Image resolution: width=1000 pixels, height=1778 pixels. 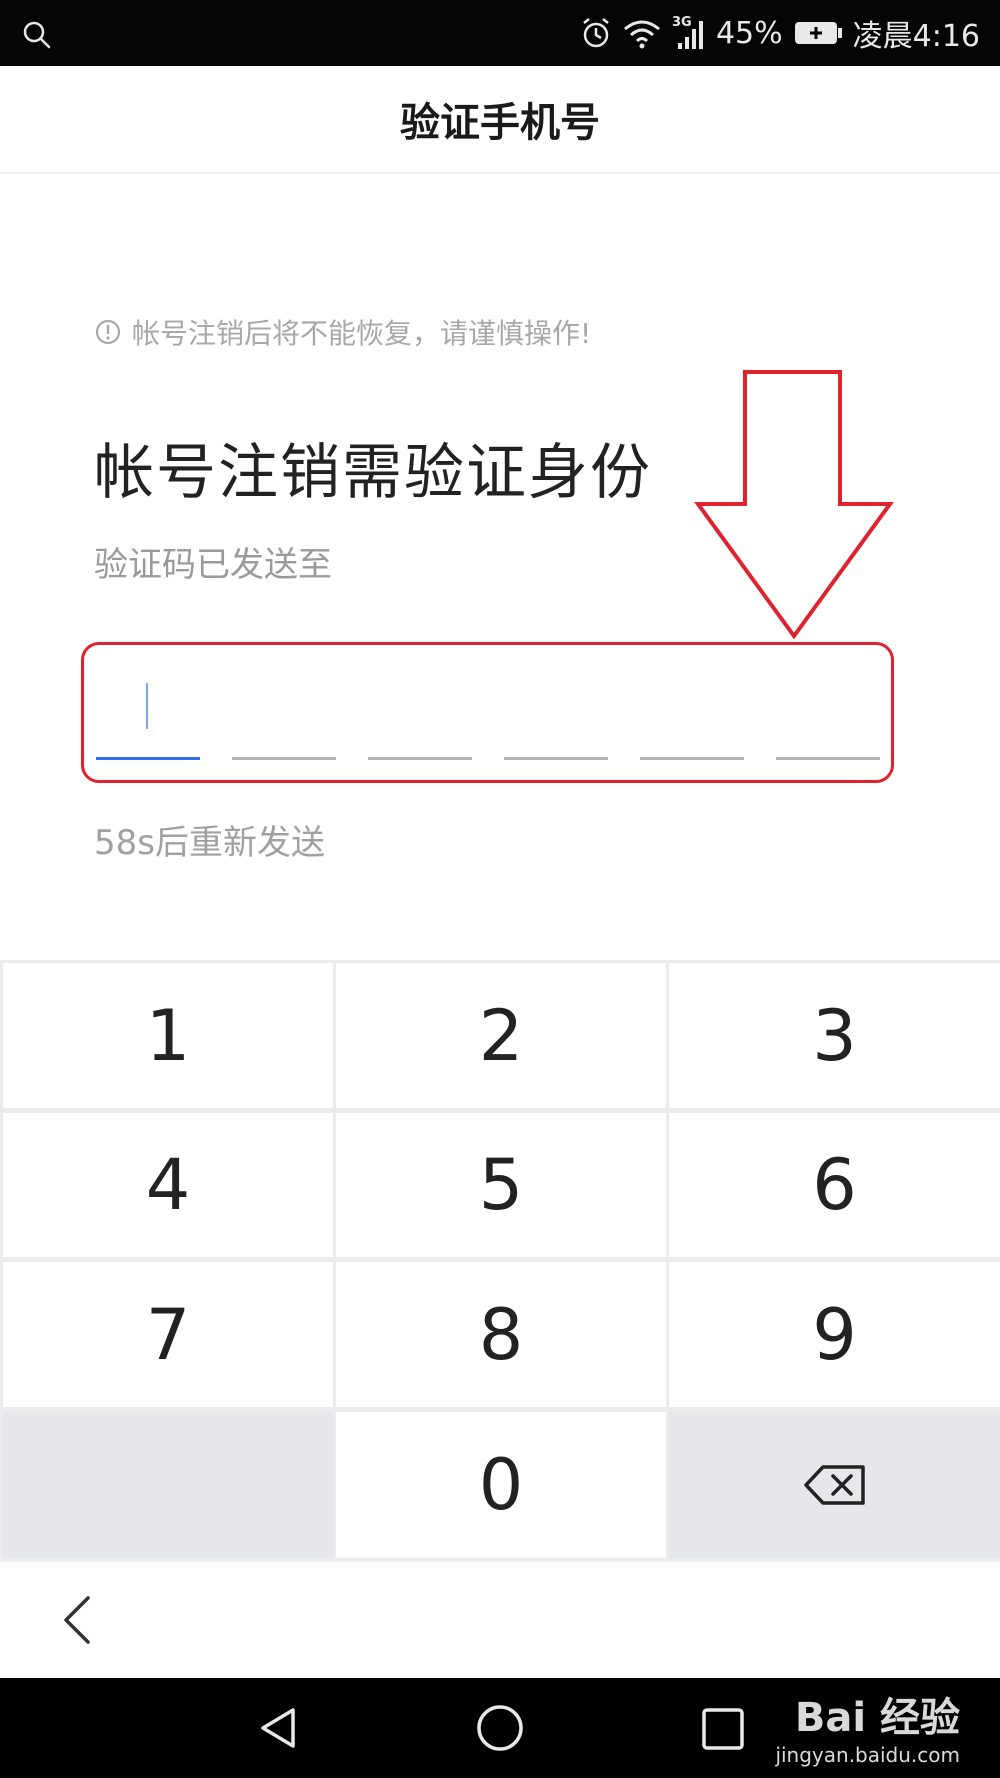 I want to click on backspace-key, so click(x=834, y=1485).